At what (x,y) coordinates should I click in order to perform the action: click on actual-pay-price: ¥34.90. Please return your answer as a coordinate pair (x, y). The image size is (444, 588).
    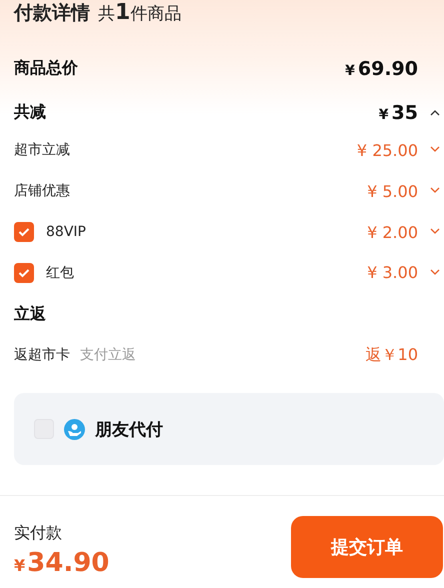
    Looking at the image, I should click on (62, 563).